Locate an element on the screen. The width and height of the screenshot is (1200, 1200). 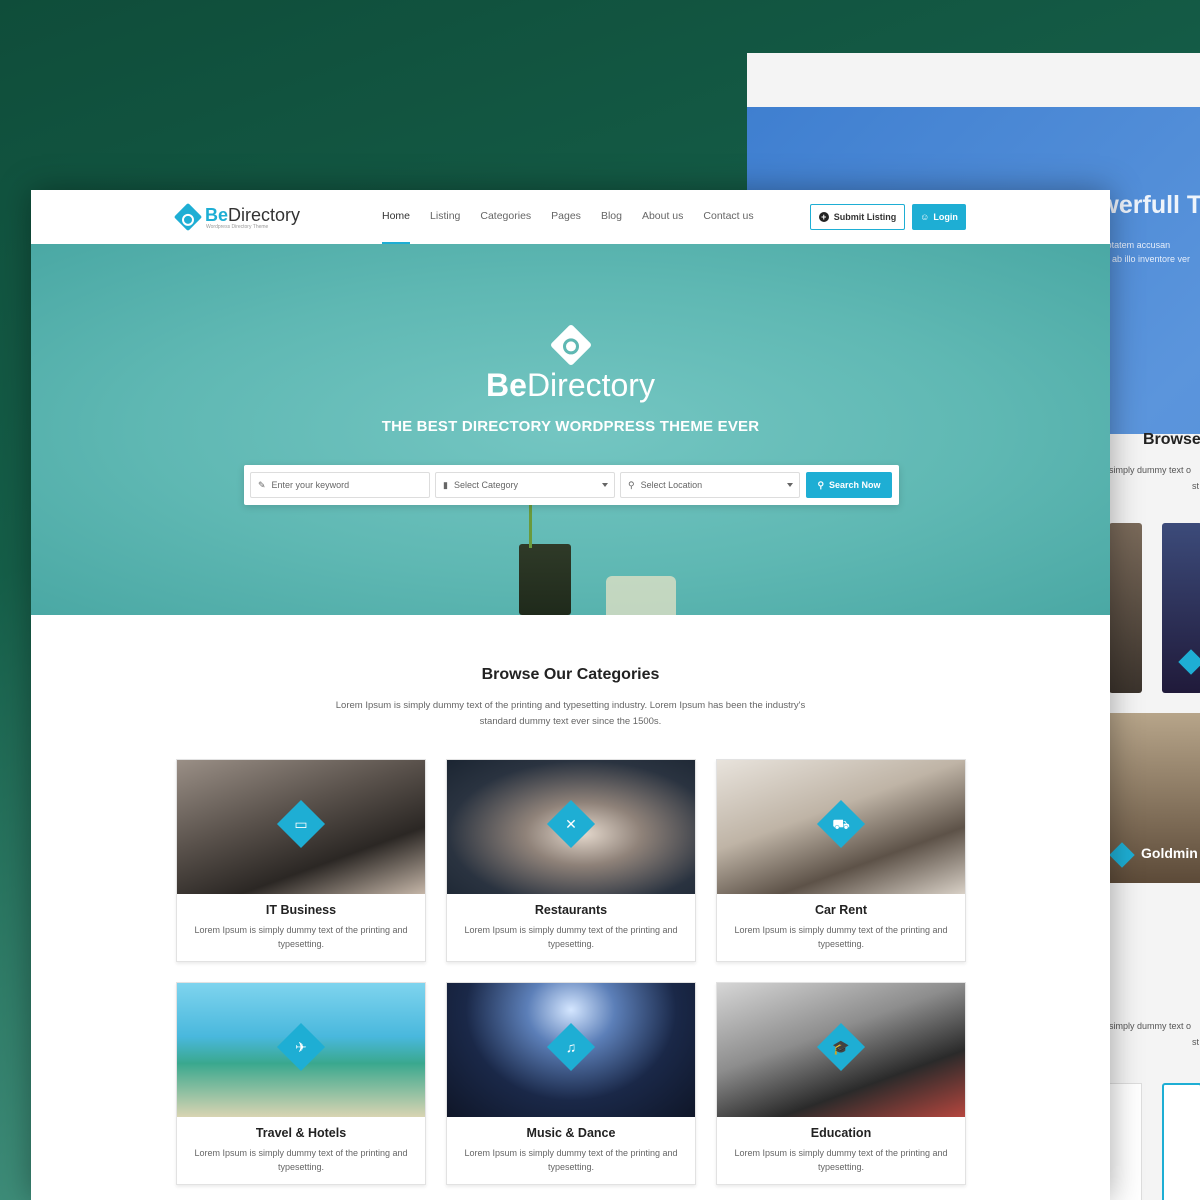
submit-listing-label: Submit Listing is located at coordinates (865, 217).